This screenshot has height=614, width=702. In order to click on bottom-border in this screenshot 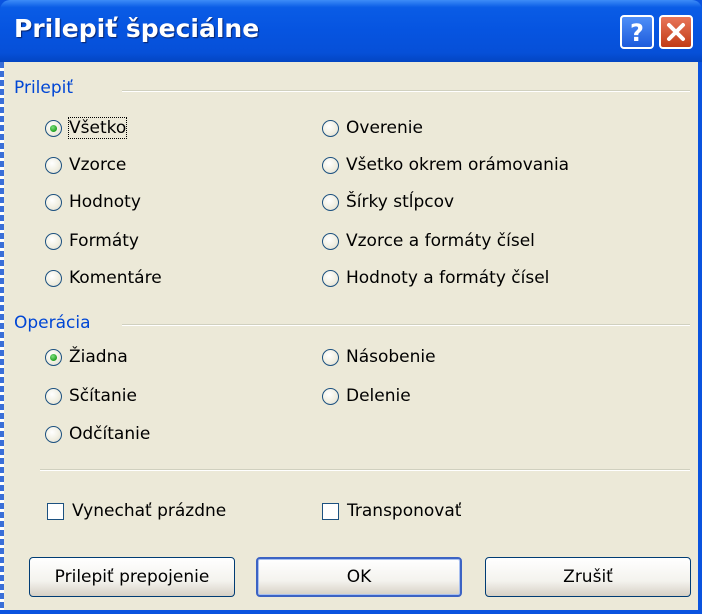, I will do `click(351, 612)`.